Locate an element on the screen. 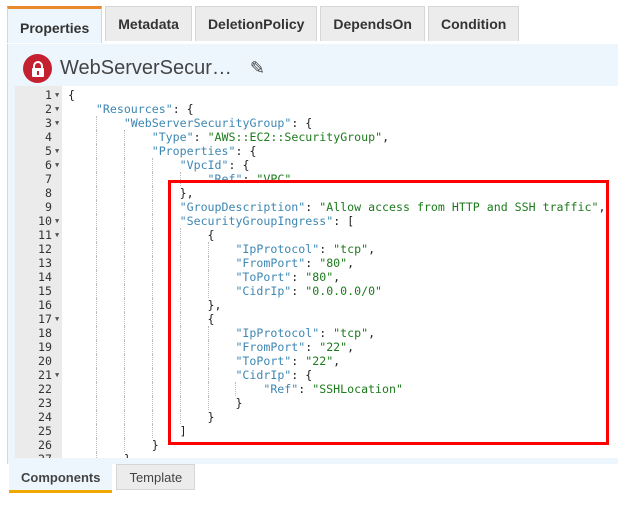  json-key: "Properties" is located at coordinates (193, 151).